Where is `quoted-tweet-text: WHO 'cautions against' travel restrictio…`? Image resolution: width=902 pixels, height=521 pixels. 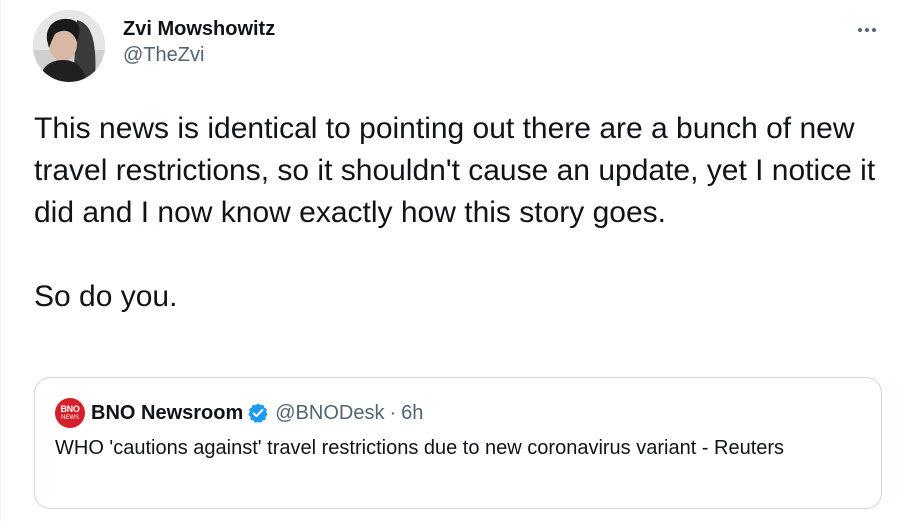
quoted-tweet-text: WHO 'cautions against' travel restrictio… is located at coordinates (420, 448).